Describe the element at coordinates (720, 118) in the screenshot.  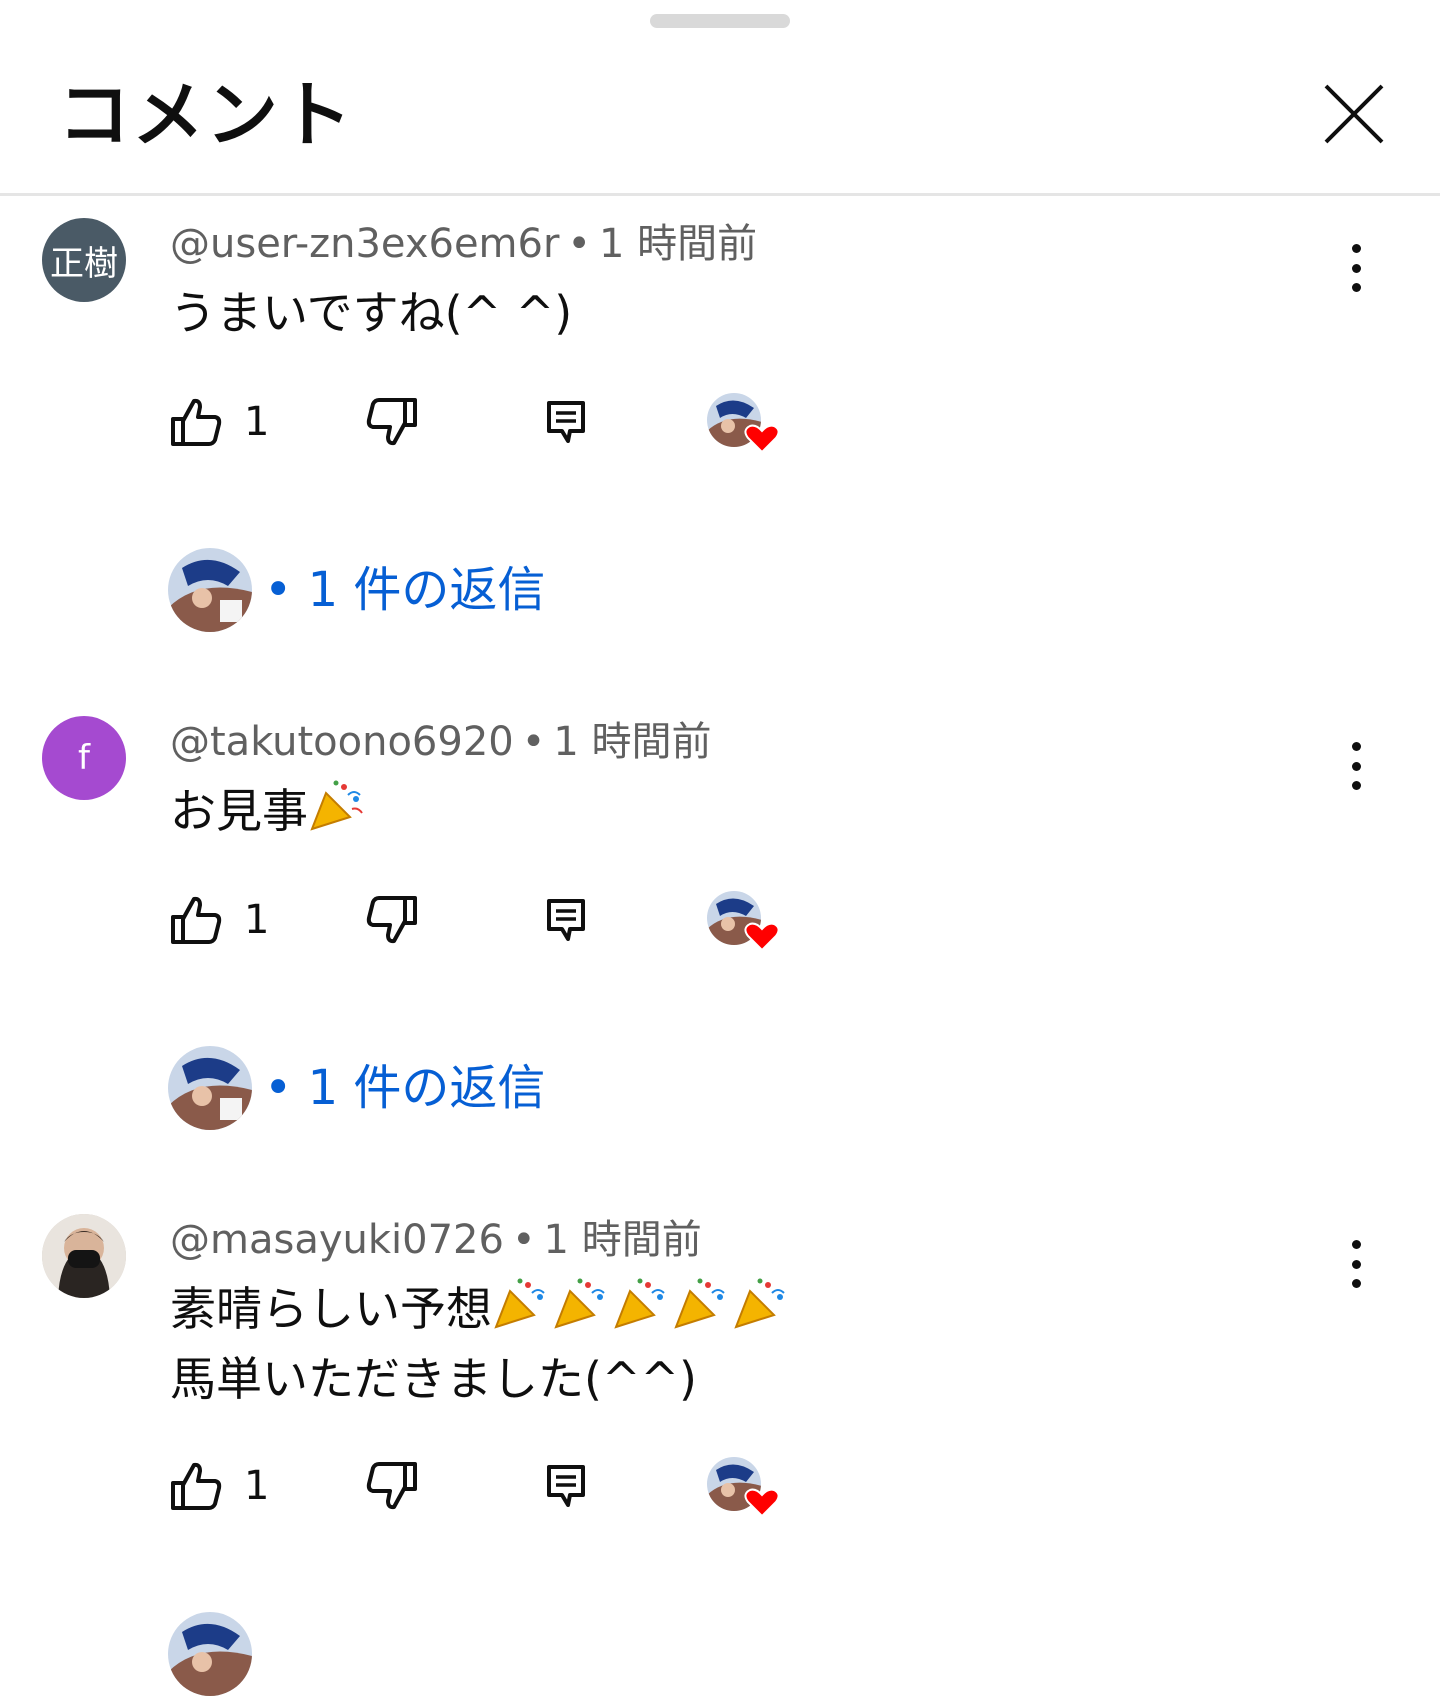
I see `comments-header: コメント` at that location.